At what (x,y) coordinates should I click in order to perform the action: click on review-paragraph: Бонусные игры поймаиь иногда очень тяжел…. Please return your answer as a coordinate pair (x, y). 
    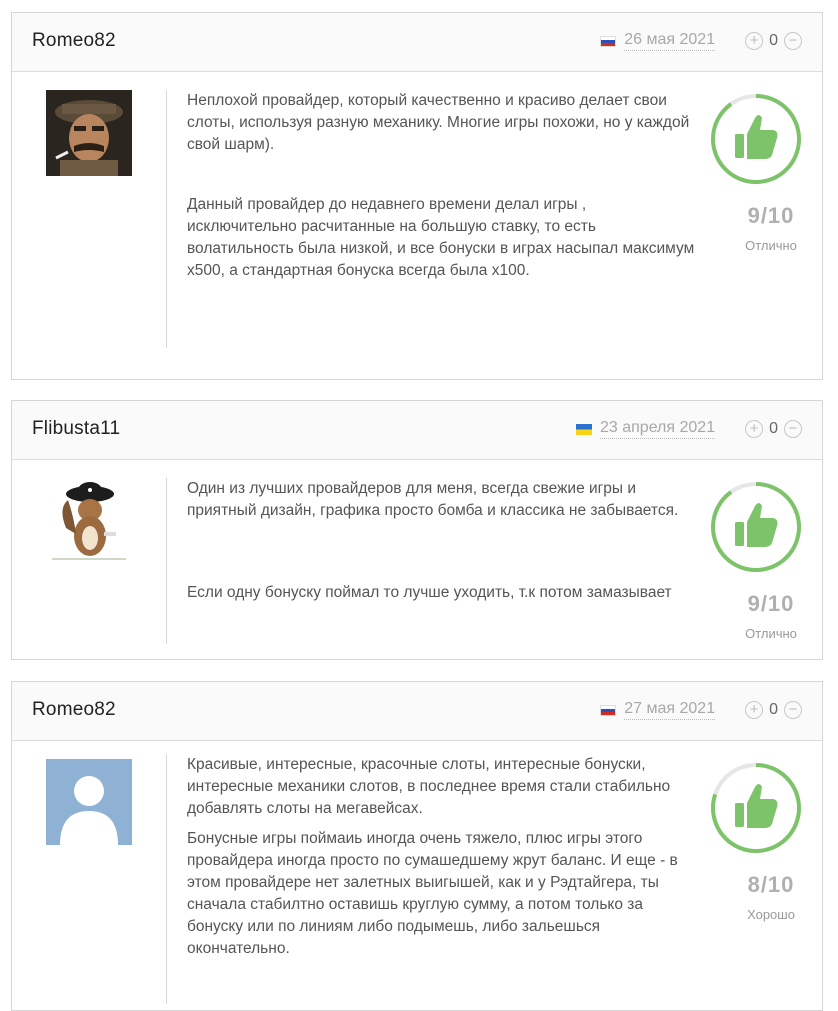
    Looking at the image, I should click on (432, 893).